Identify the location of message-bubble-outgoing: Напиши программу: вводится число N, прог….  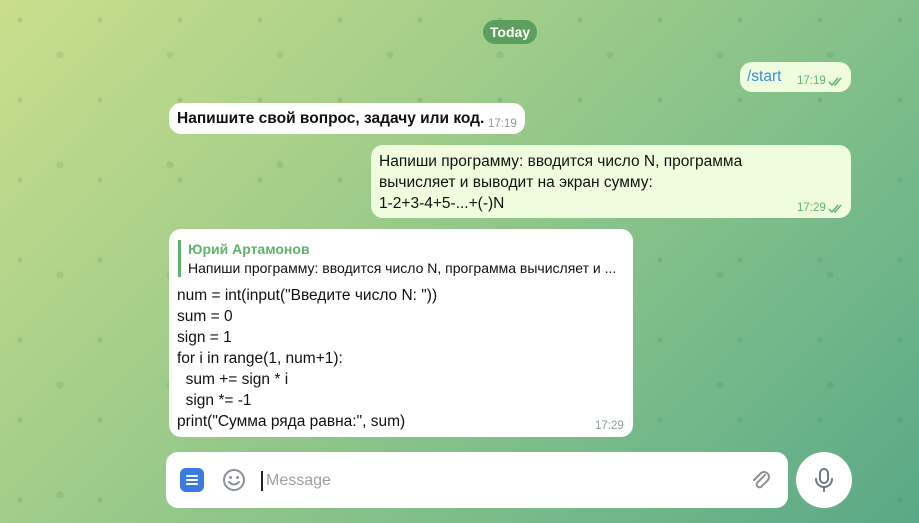
(611, 181).